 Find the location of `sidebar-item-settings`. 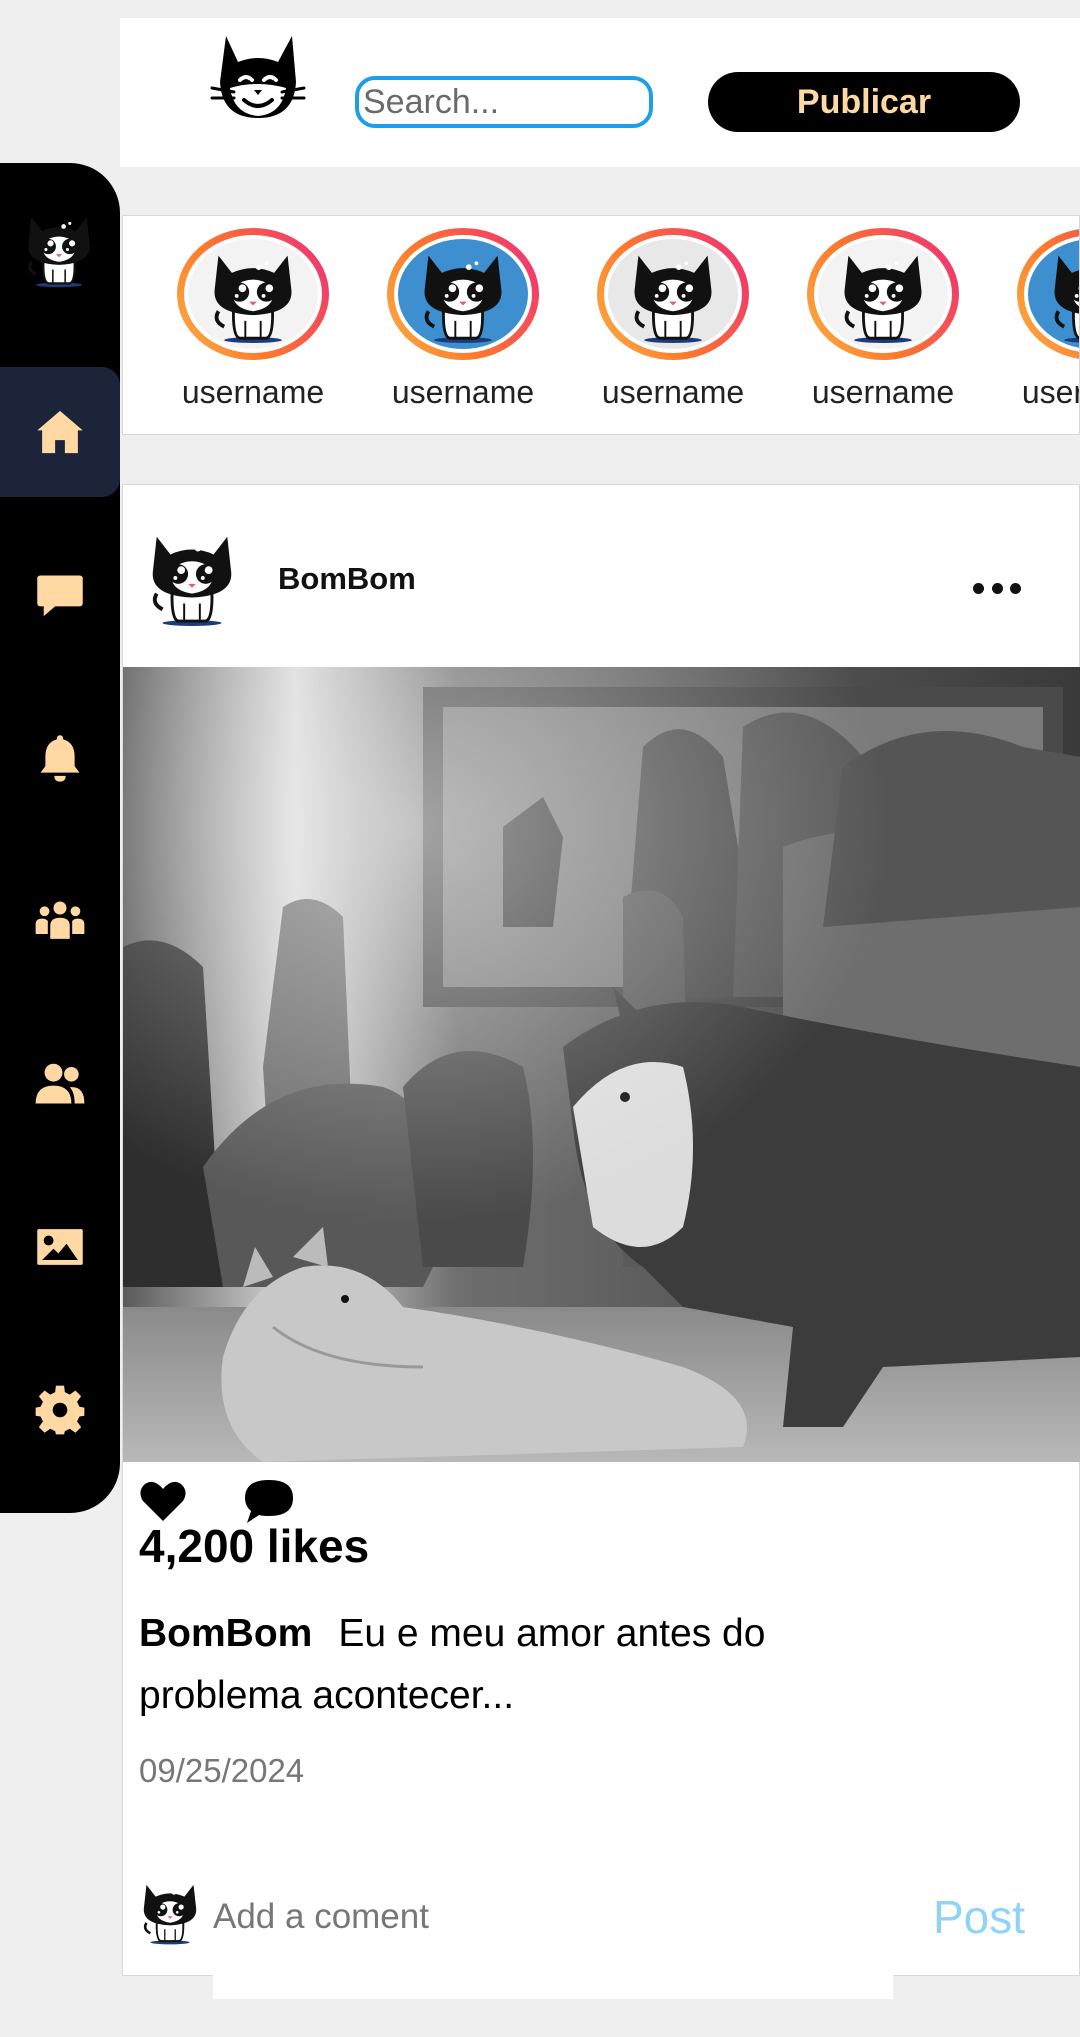

sidebar-item-settings is located at coordinates (60, 1410).